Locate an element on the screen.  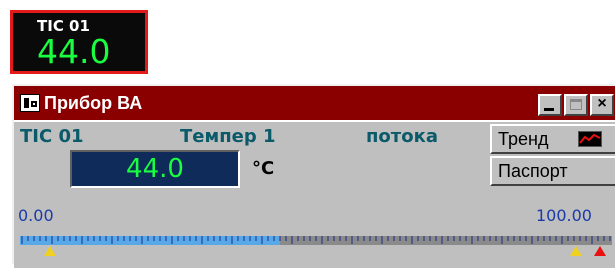
scale-min-label: 0.00 is located at coordinates (36, 215).